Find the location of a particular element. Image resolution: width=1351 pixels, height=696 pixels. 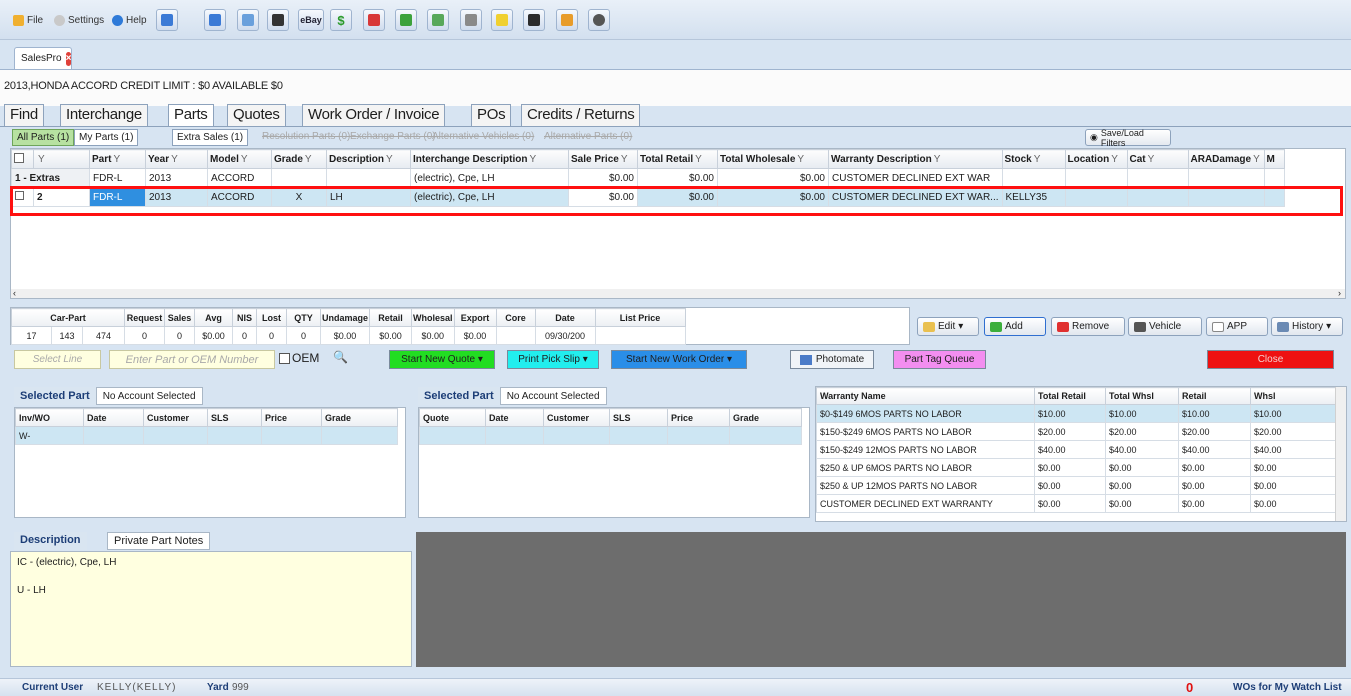

print-pick-slip-button: Print Pick Slip ▾ is located at coordinates (553, 359).